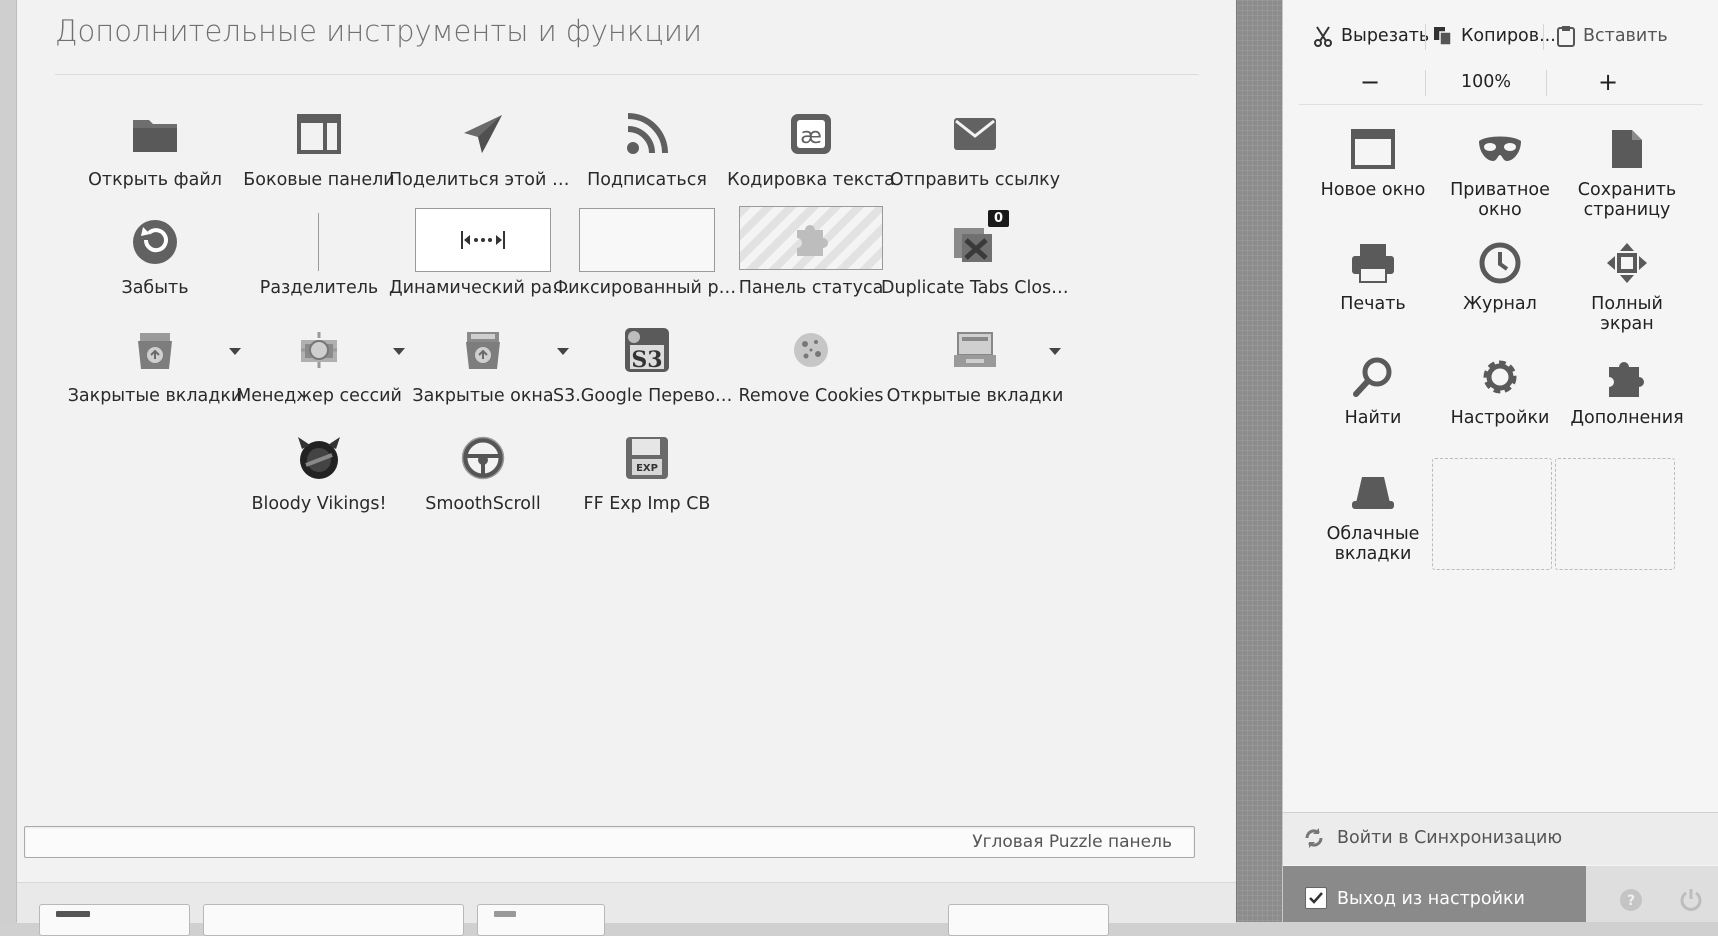 Image resolution: width=1718 pixels, height=936 pixels. I want to click on exit-customize-button: Выход из настройки, so click(1434, 894).